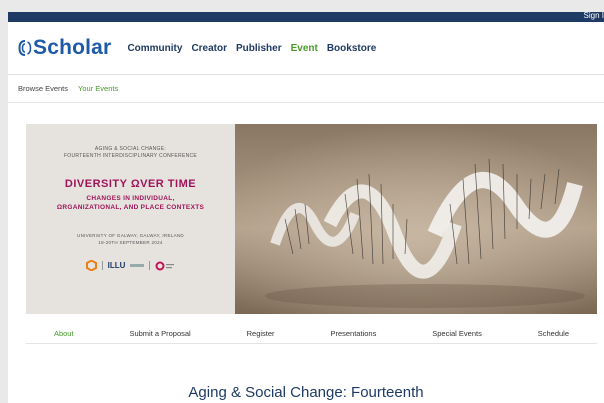 Image resolution: width=604 pixels, height=403 pixels. What do you see at coordinates (306, 17) in the screenshot?
I see `top-bar: Sign I` at bounding box center [306, 17].